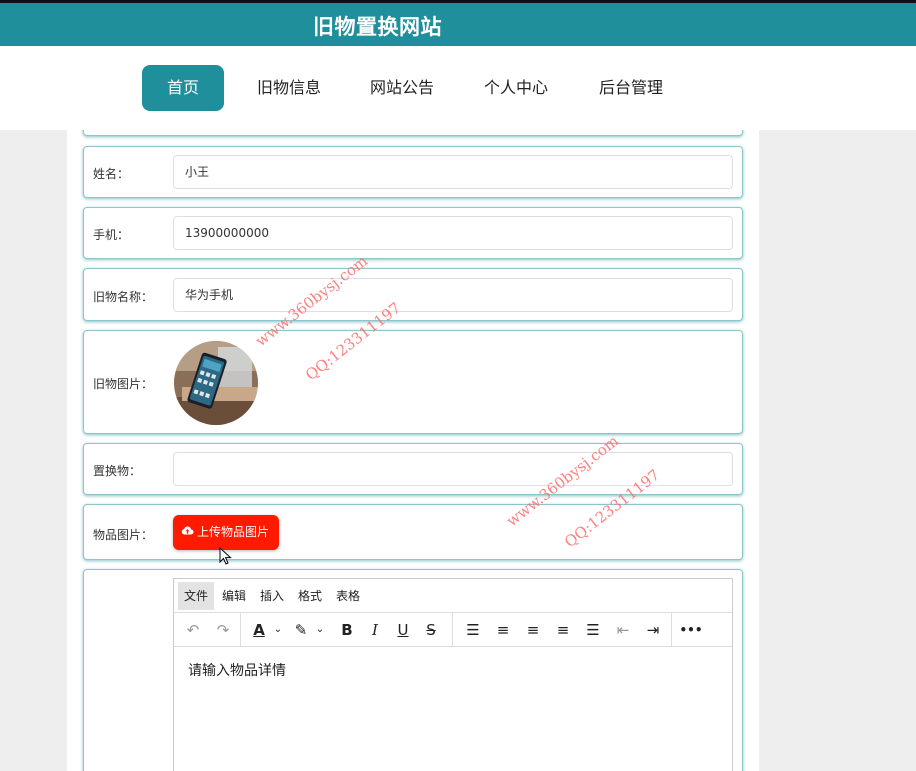 The image size is (916, 771). What do you see at coordinates (123, 535) in the screenshot?
I see `product-image-label: 物品图片：` at bounding box center [123, 535].